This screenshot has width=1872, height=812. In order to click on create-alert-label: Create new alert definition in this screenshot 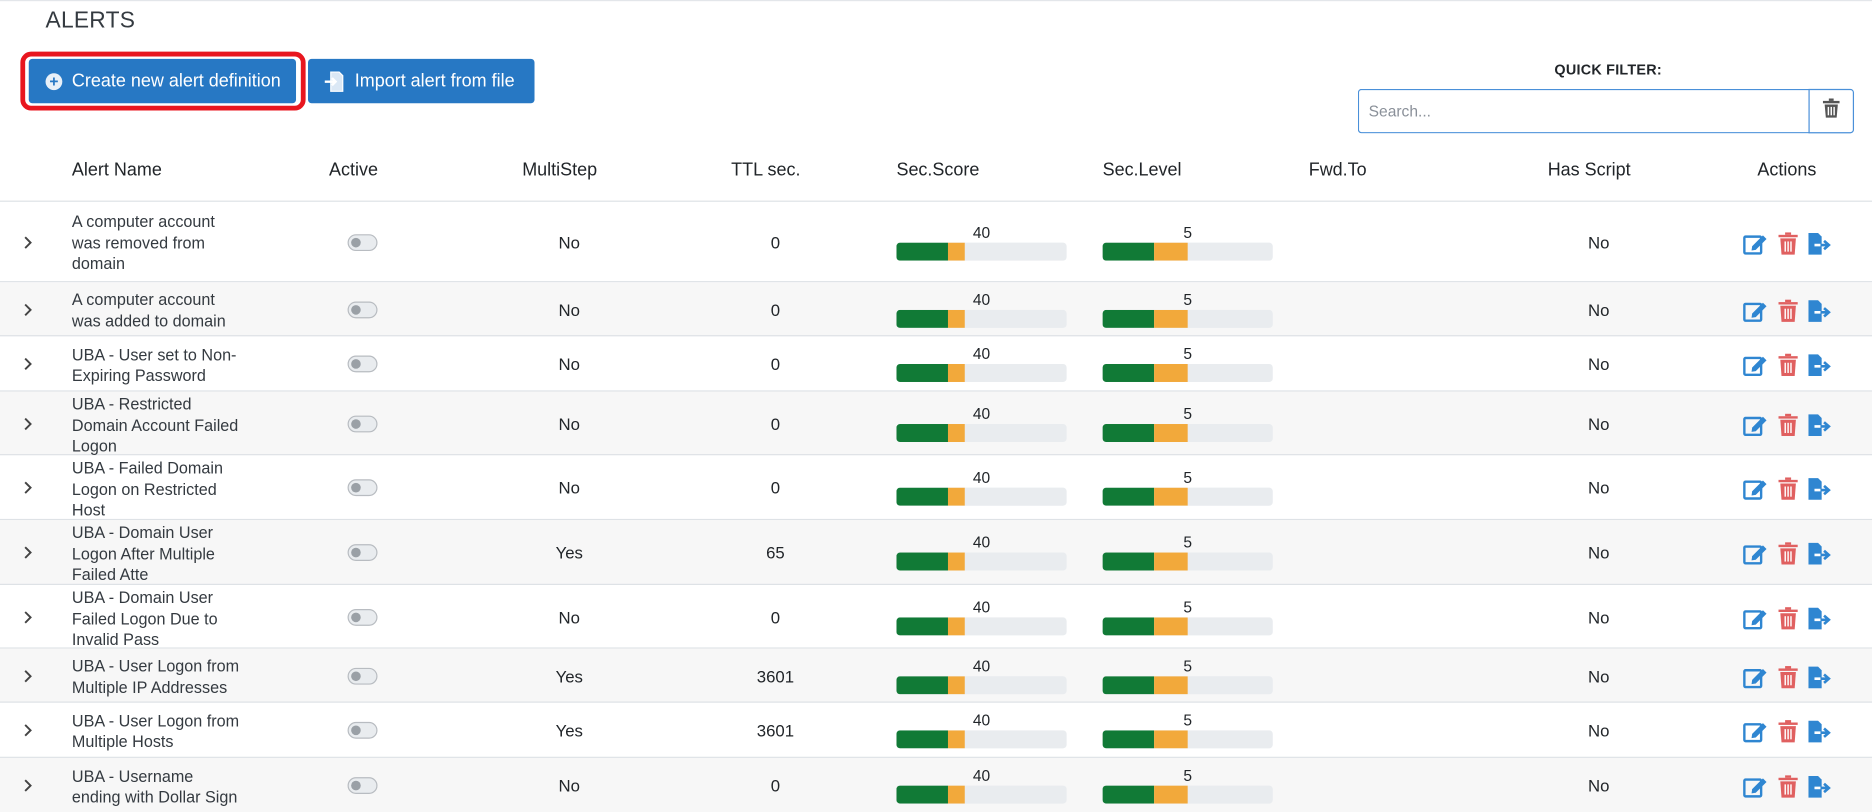, I will do `click(176, 81)`.